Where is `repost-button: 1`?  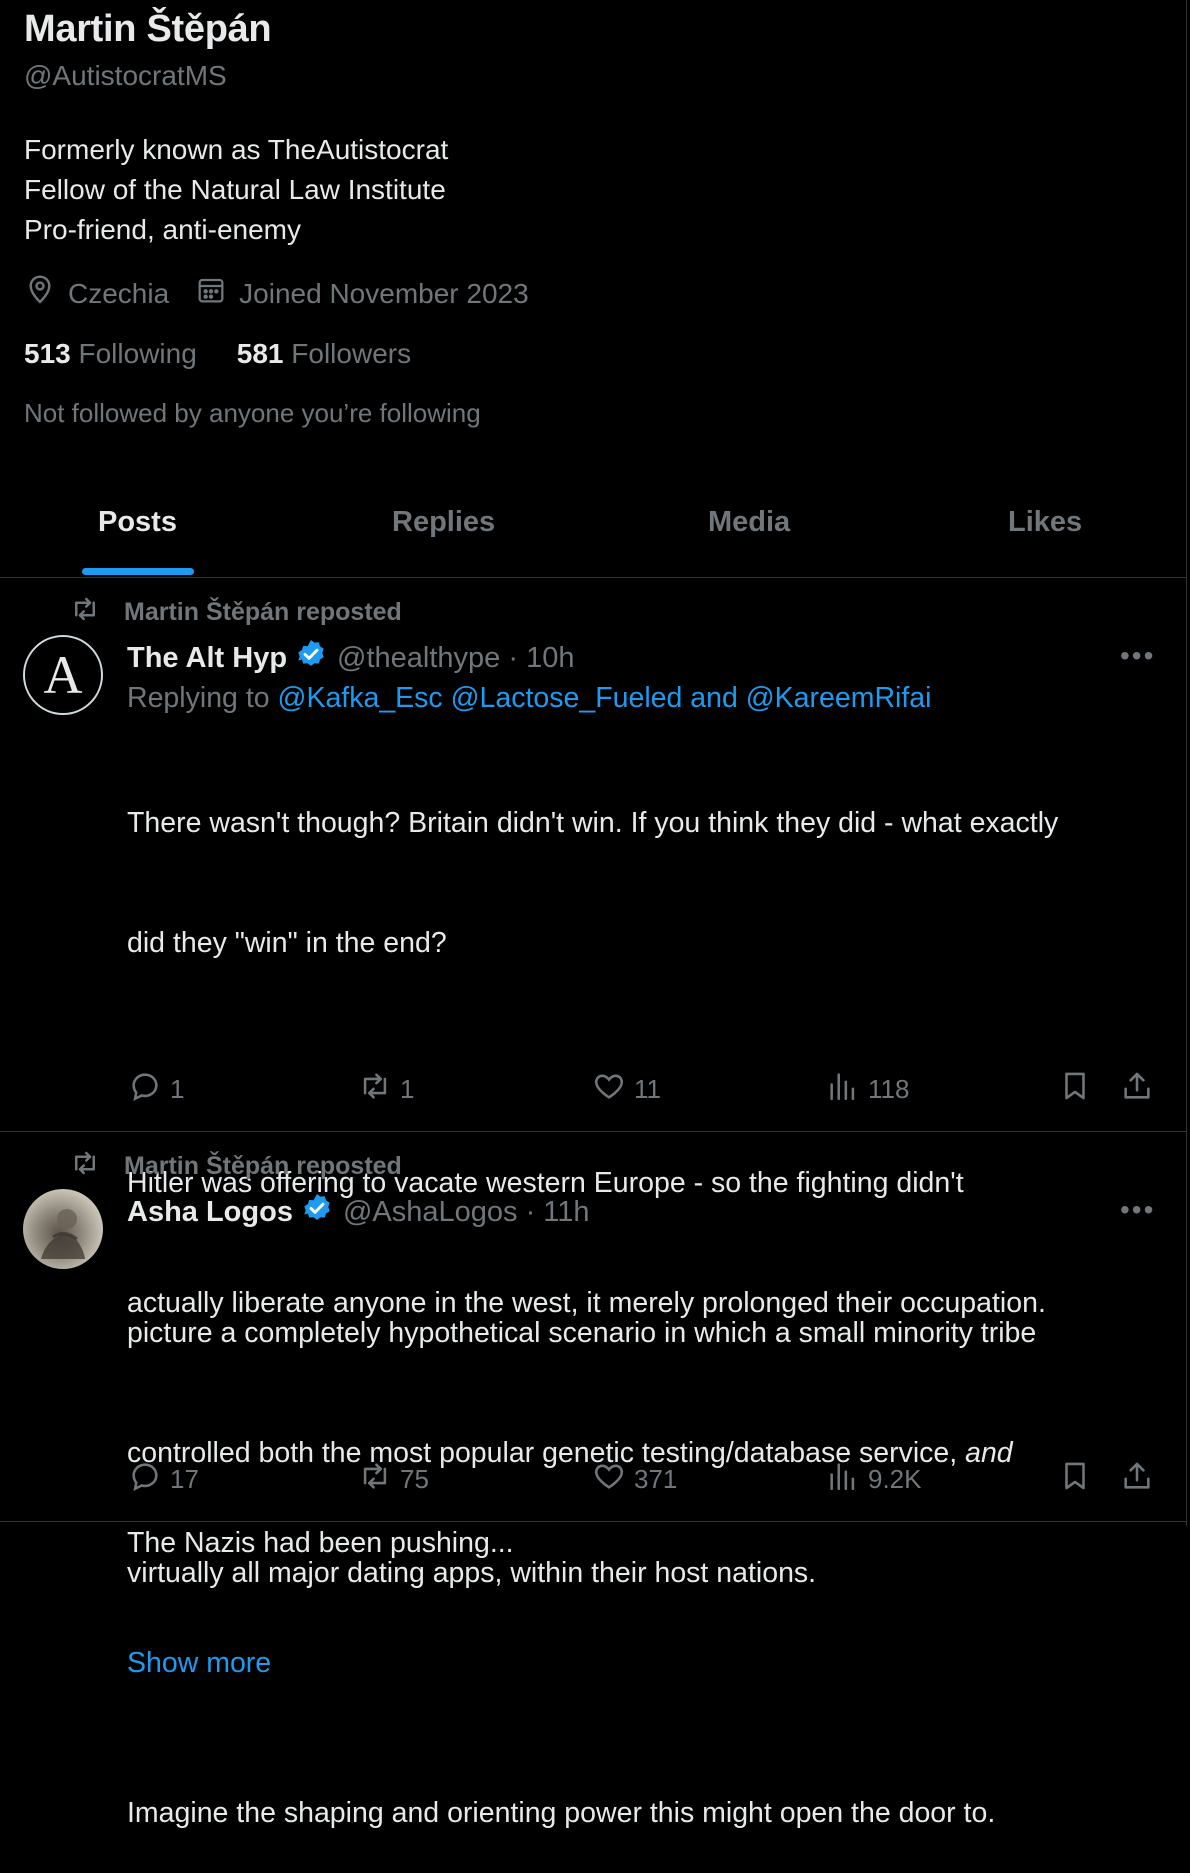 repost-button: 1 is located at coordinates (386, 1089).